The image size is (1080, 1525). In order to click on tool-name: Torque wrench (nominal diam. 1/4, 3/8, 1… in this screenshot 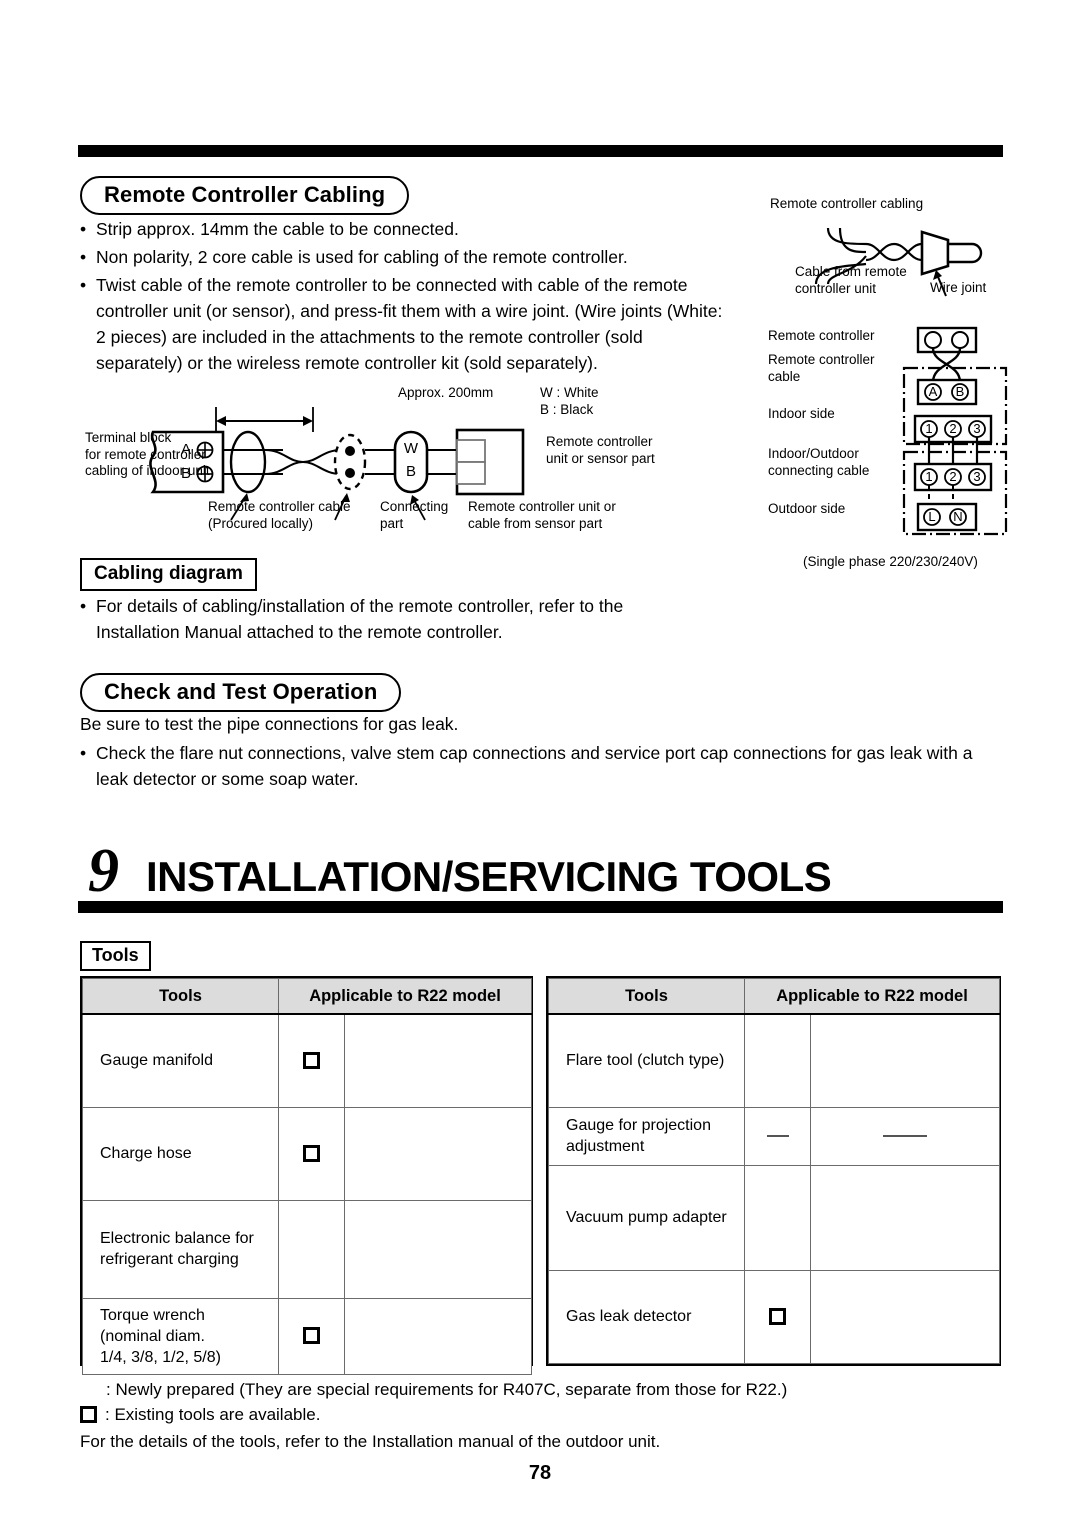, I will do `click(180, 1336)`.